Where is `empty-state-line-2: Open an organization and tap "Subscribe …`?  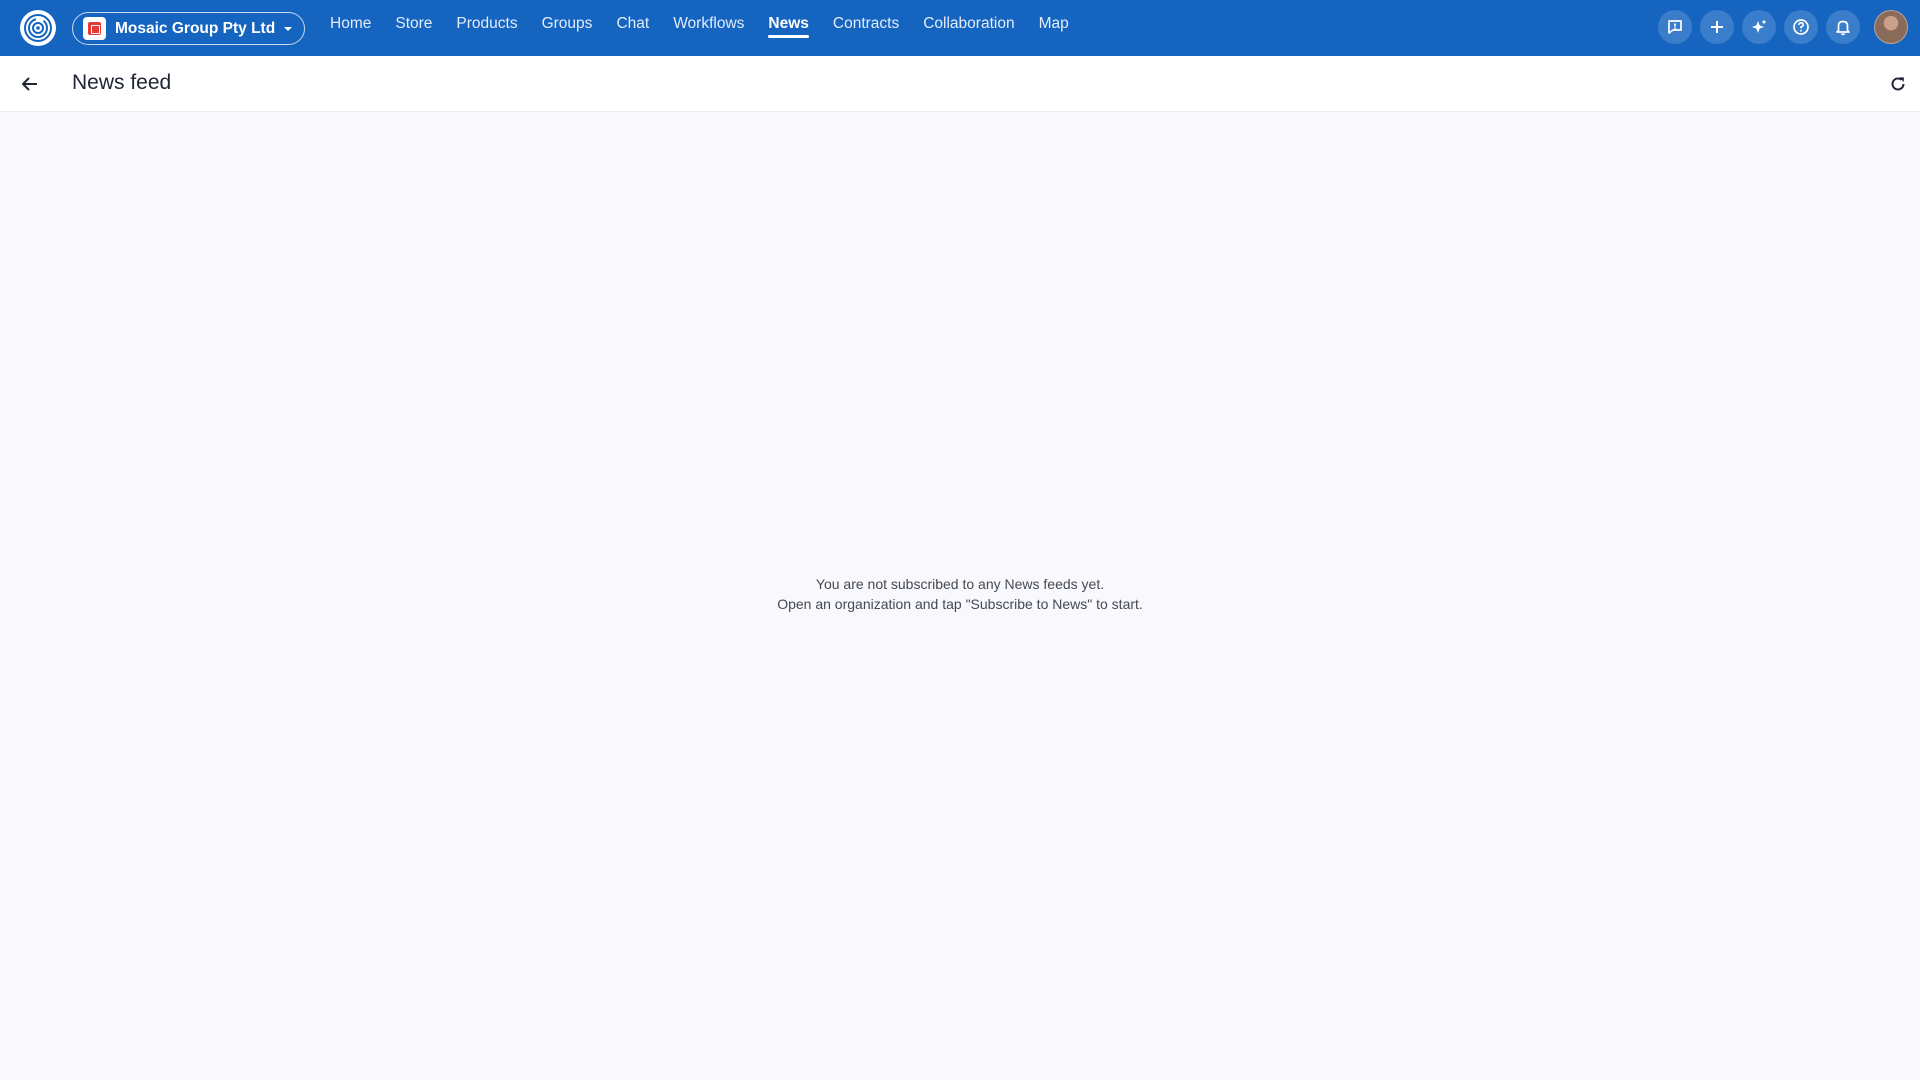 empty-state-line-2: Open an organization and tap "Subscribe … is located at coordinates (960, 604).